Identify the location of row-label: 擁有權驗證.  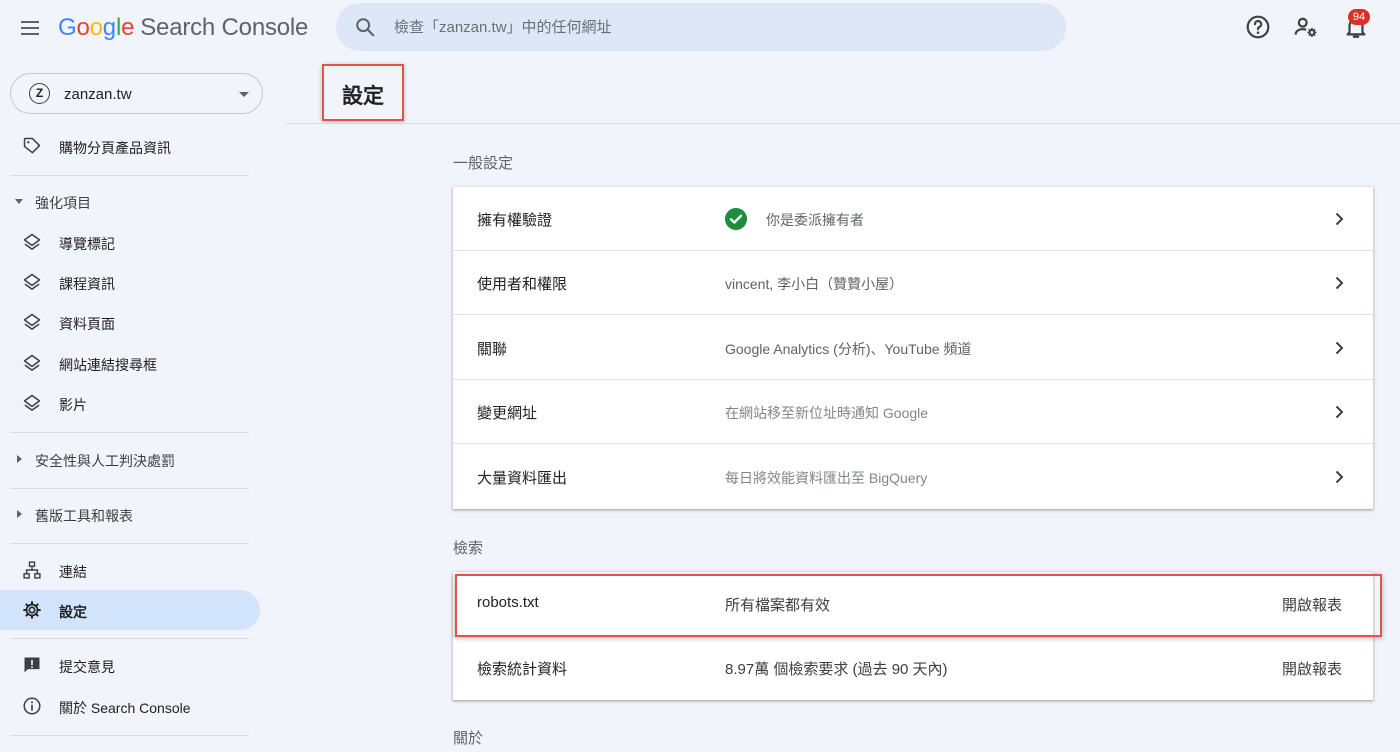
(515, 220).